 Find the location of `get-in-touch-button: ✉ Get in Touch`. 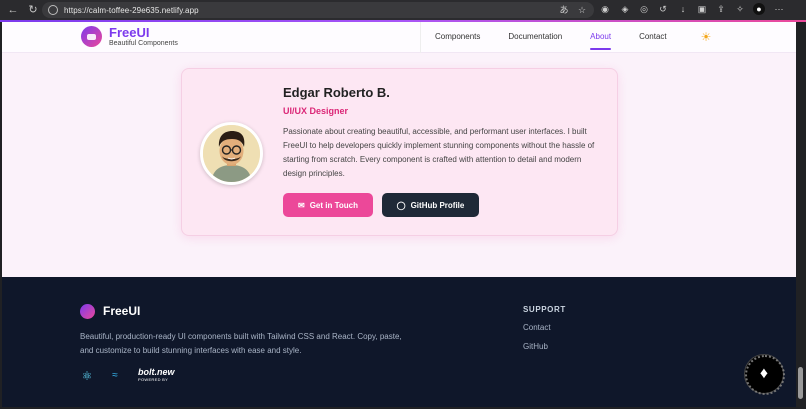

get-in-touch-button: ✉ Get in Touch is located at coordinates (328, 205).